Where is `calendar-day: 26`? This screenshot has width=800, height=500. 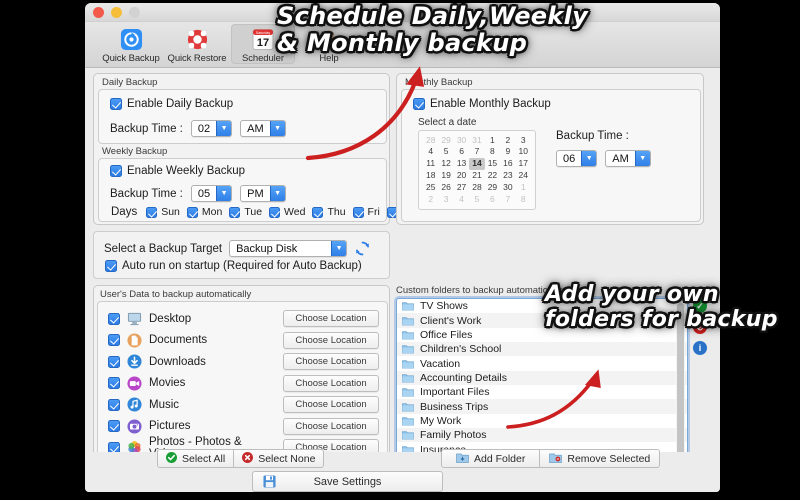 calendar-day: 26 is located at coordinates (445, 188).